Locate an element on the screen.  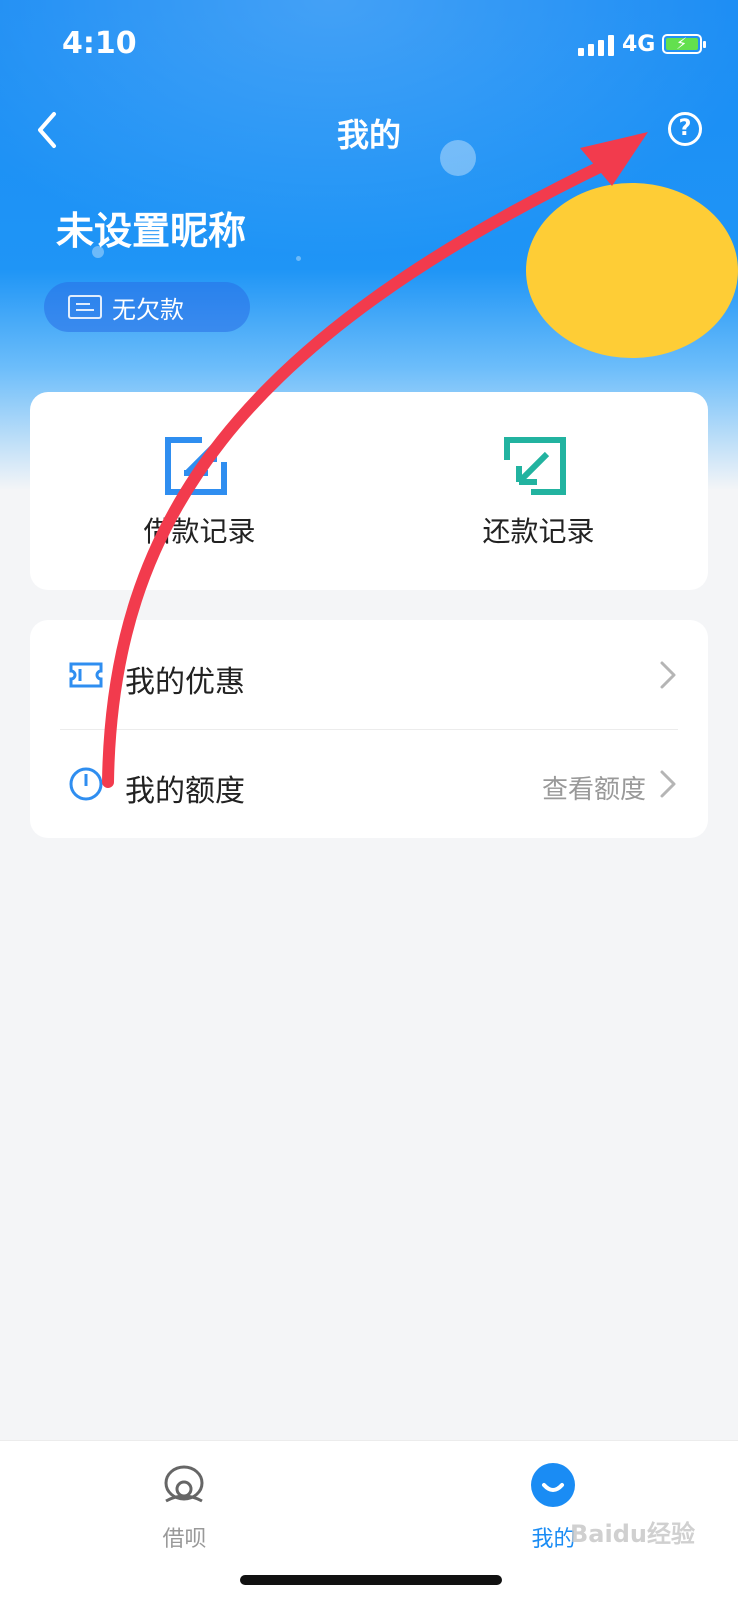
status-bar: 4:10 4G ⚡ is located at coordinates (369, 45).